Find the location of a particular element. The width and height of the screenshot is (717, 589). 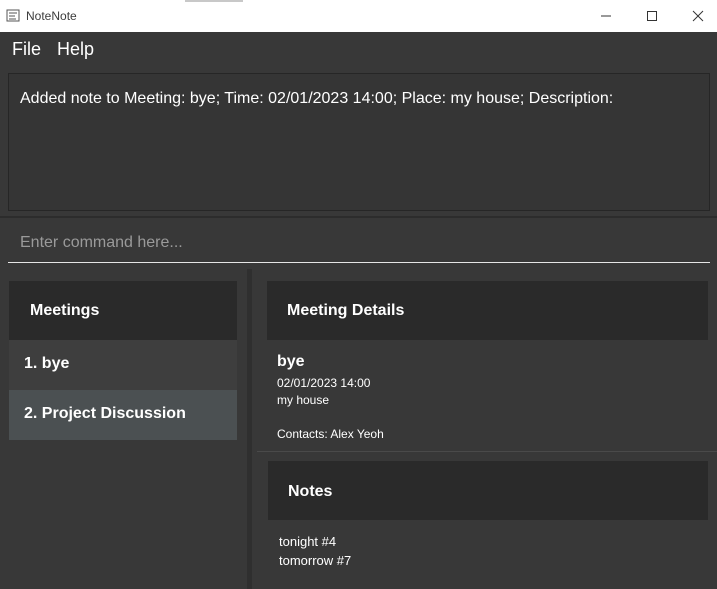

notes-header: Notes is located at coordinates (488, 490).